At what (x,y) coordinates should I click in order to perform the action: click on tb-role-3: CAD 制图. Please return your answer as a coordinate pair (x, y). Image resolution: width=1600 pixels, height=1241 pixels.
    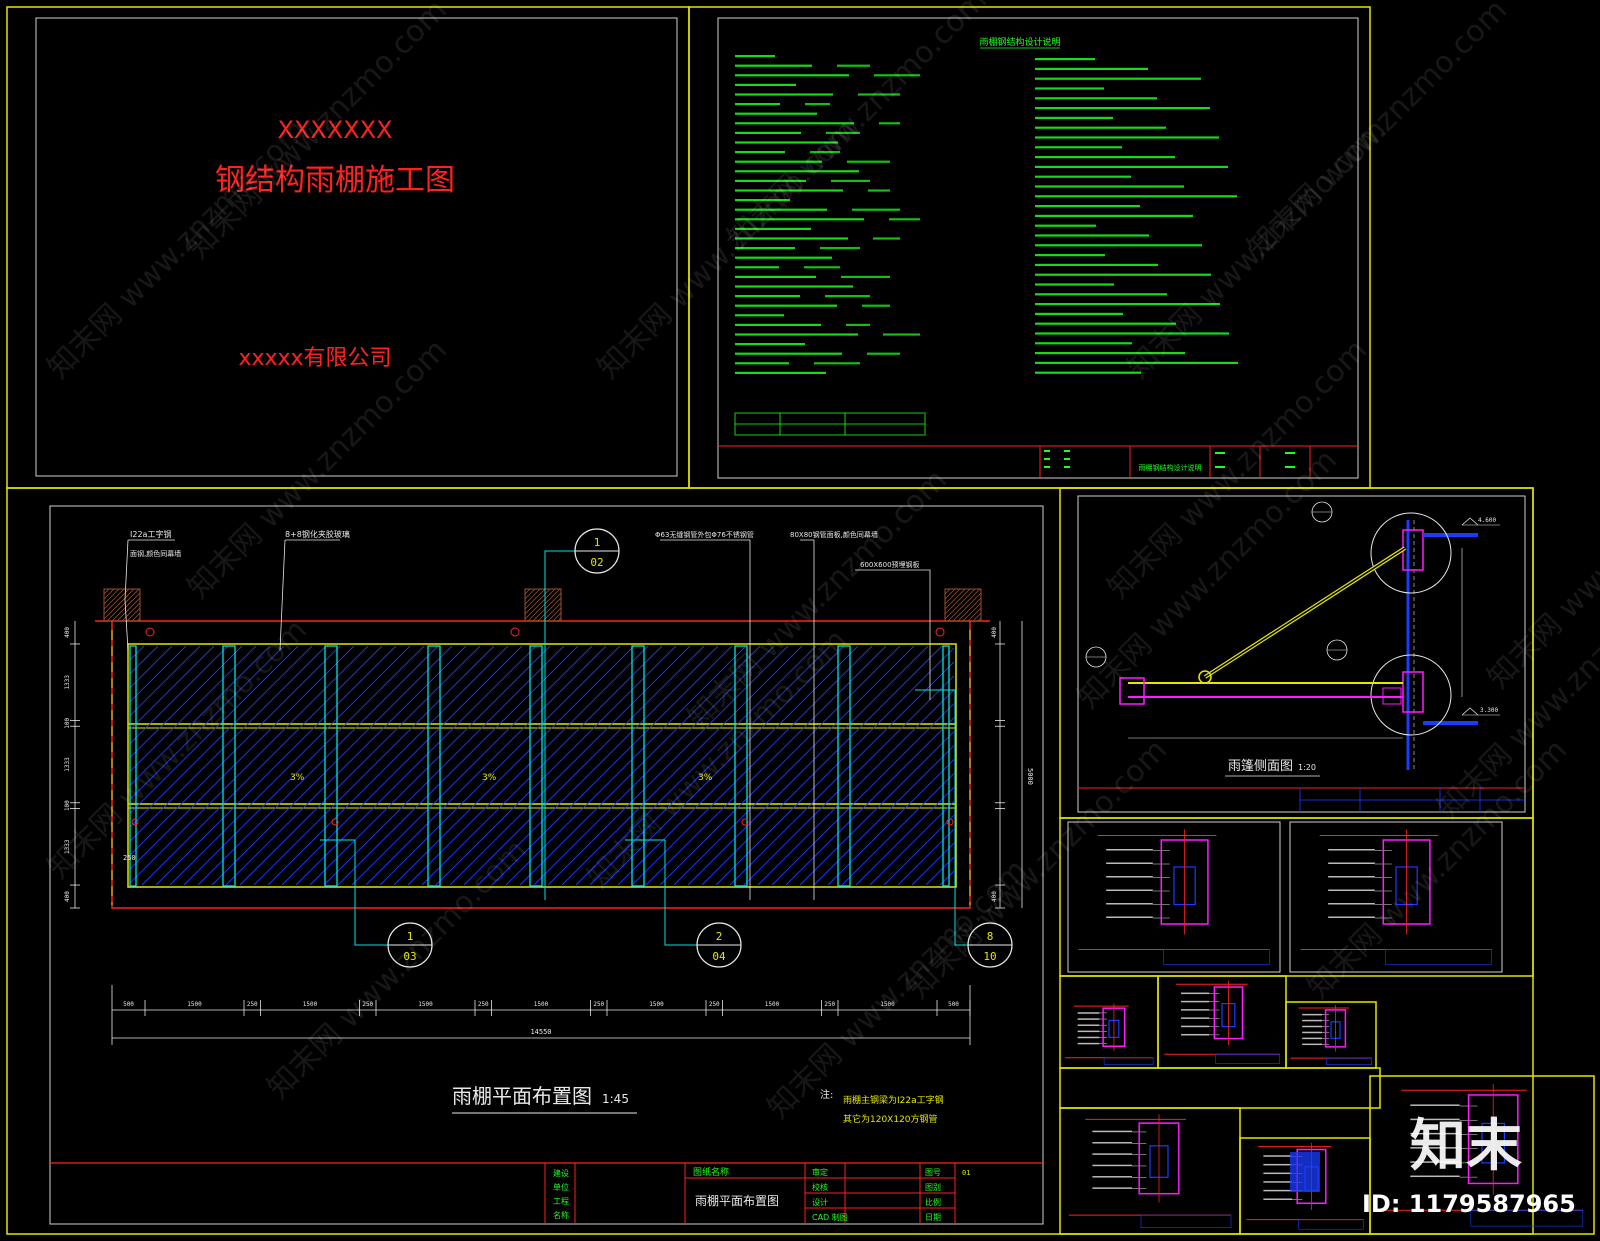
    Looking at the image, I should click on (830, 1217).